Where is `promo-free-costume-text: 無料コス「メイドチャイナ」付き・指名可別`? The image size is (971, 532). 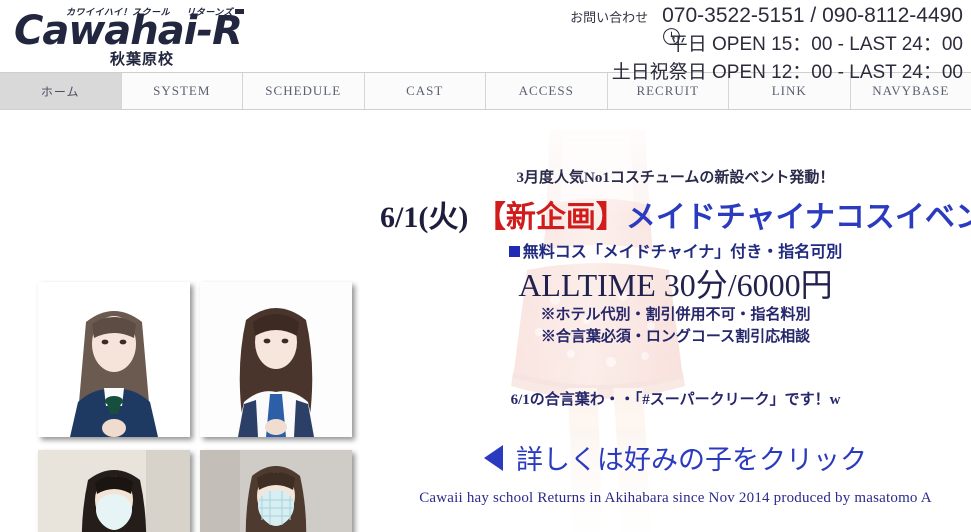 promo-free-costume-text: 無料コス「メイドチャイナ」付き・指名可別 is located at coordinates (683, 252).